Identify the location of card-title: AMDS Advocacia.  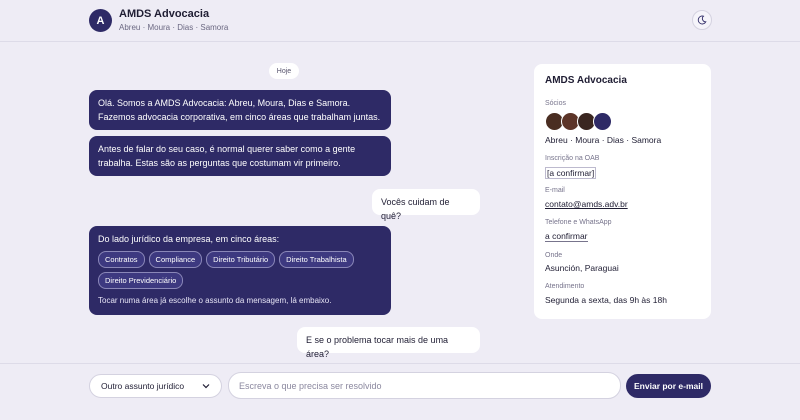
(586, 80).